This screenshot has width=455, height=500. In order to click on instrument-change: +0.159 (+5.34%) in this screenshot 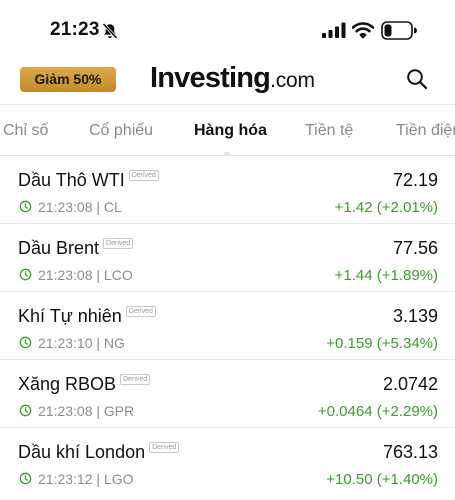, I will do `click(382, 343)`.